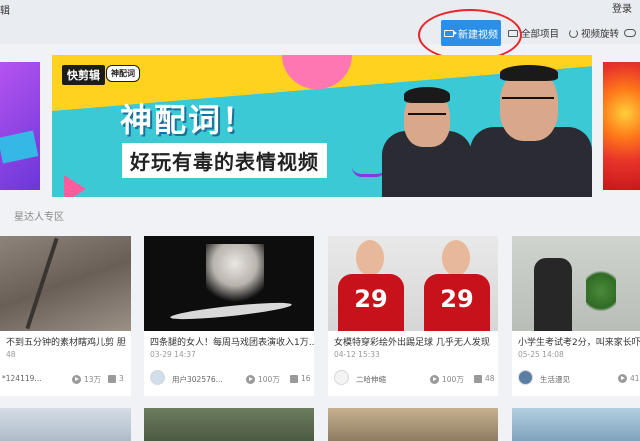 This screenshot has height=441, width=640. What do you see at coordinates (635, 378) in the screenshot?
I see `play-count-value: 41` at bounding box center [635, 378].